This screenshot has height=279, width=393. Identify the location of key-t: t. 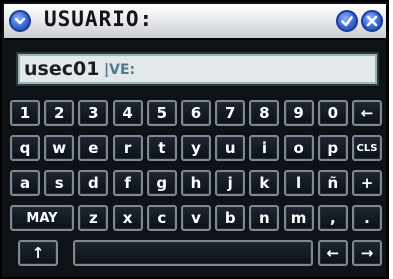
(161, 148).